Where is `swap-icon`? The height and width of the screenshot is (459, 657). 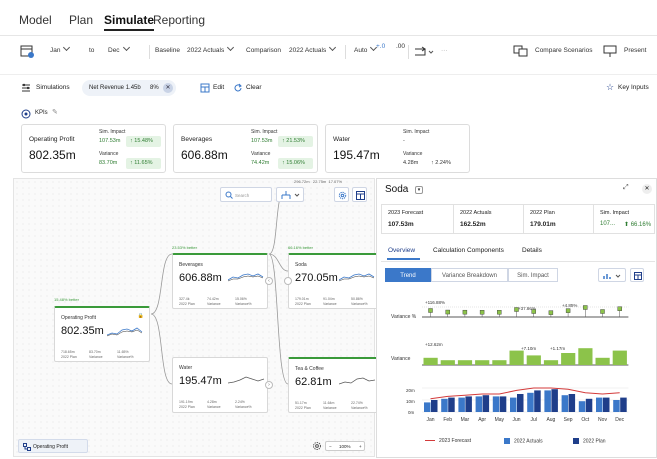
swap-icon is located at coordinates (424, 52).